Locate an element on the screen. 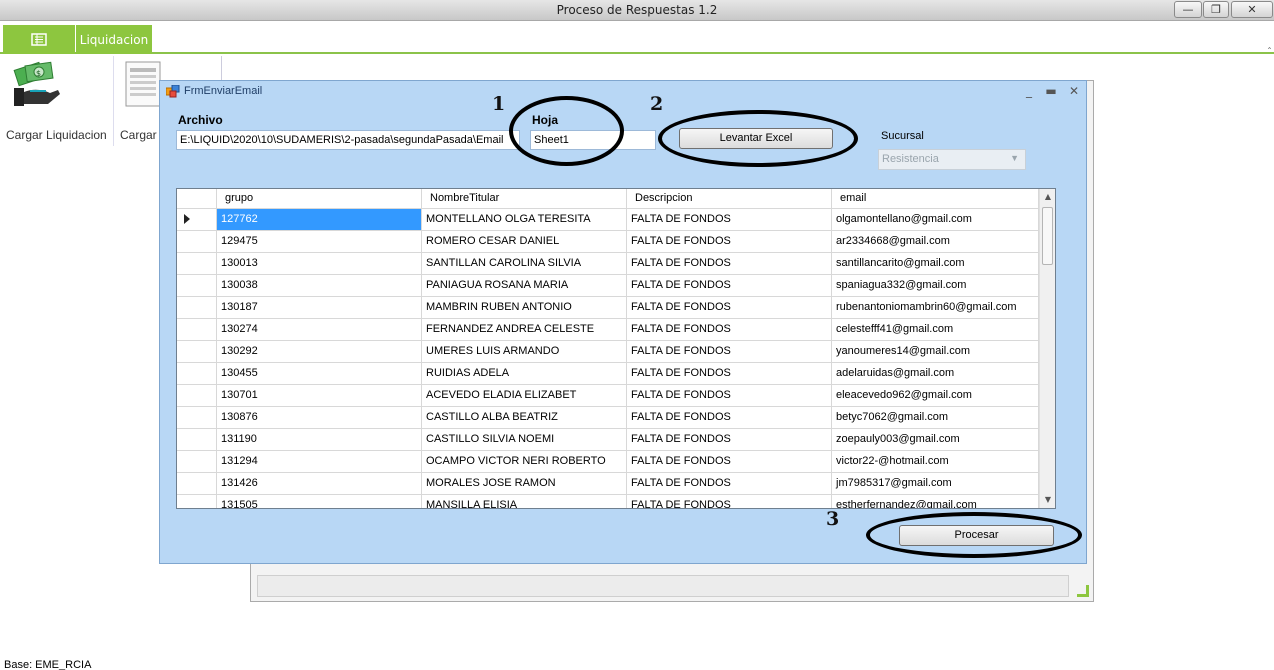 The image size is (1274, 670). cell-grupo: 131294 is located at coordinates (319, 462).